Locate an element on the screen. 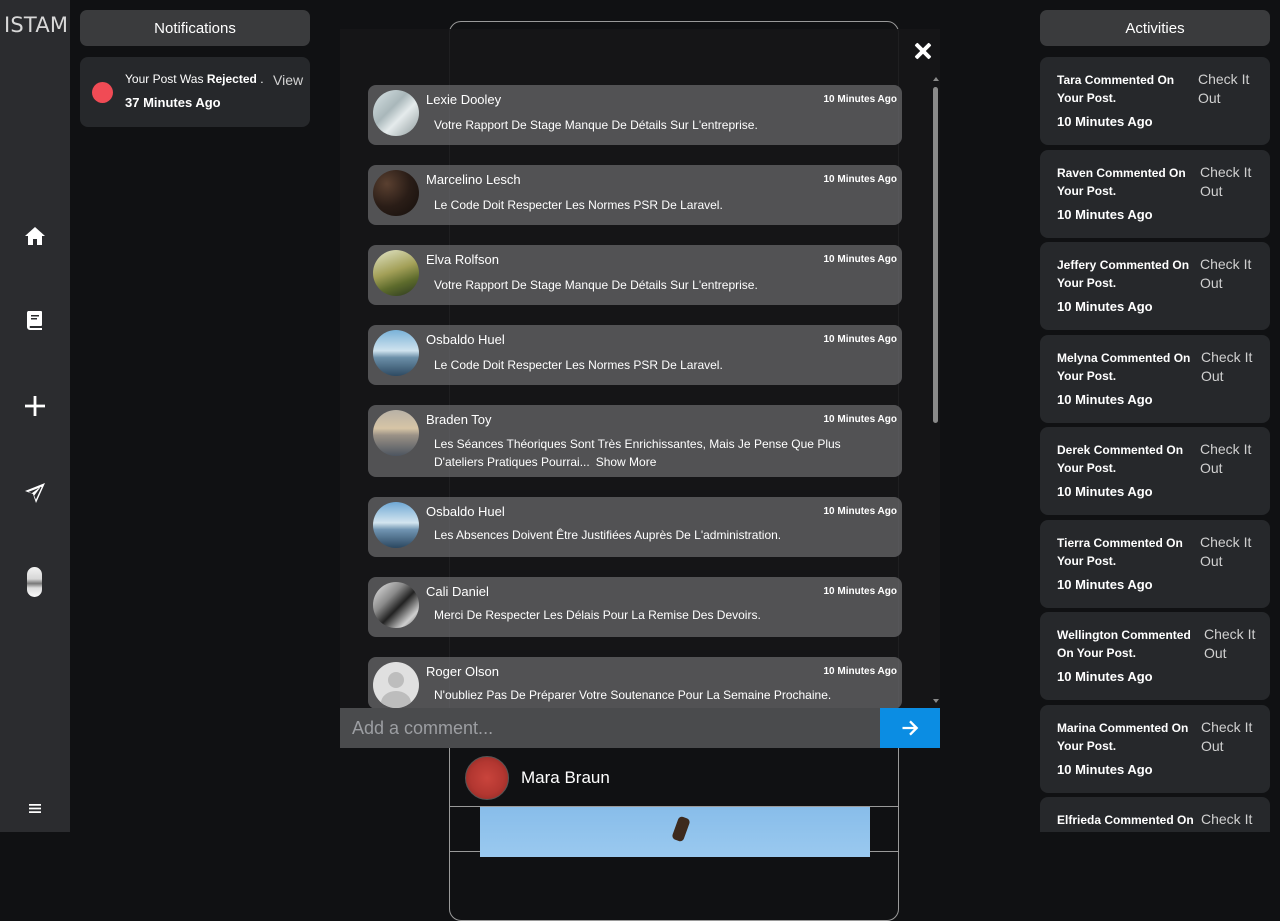  activity-text: Derek Commented On Your Post. is located at coordinates (1120, 459).